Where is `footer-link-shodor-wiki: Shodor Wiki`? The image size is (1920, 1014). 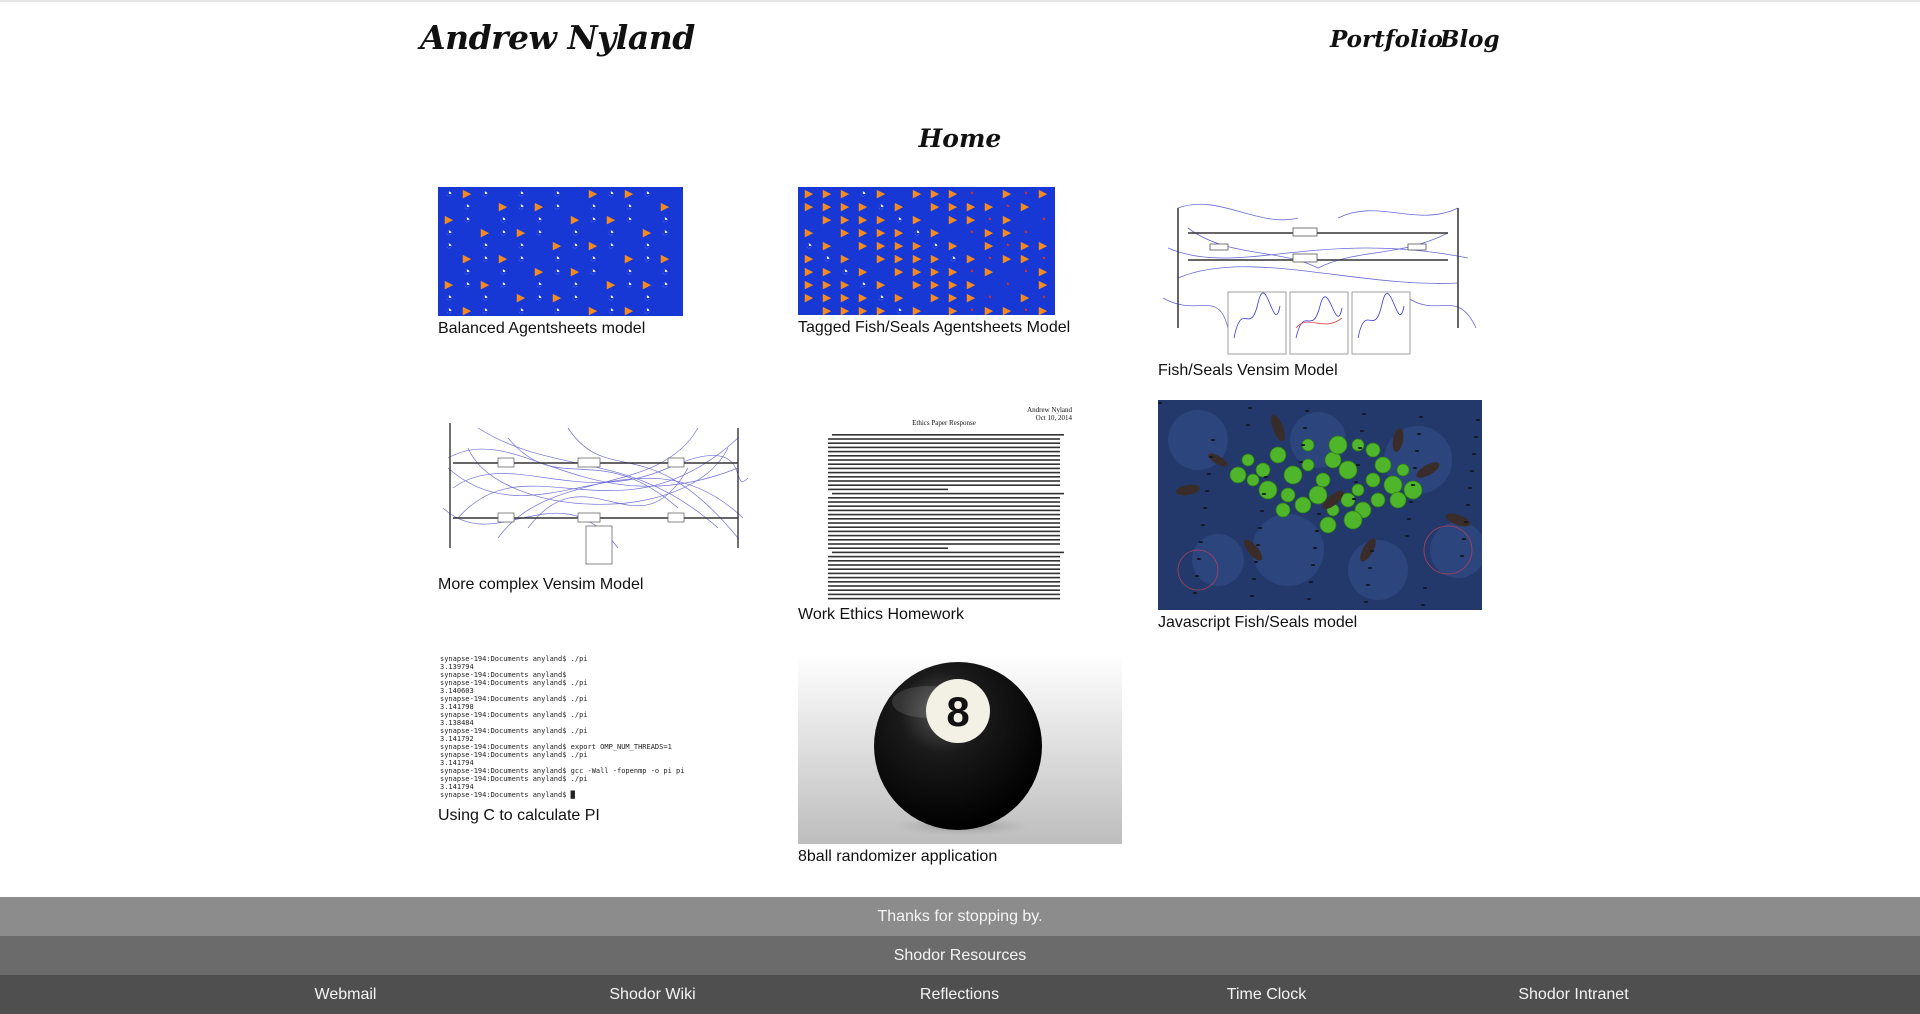 footer-link-shodor-wiki: Shodor Wiki is located at coordinates (652, 994).